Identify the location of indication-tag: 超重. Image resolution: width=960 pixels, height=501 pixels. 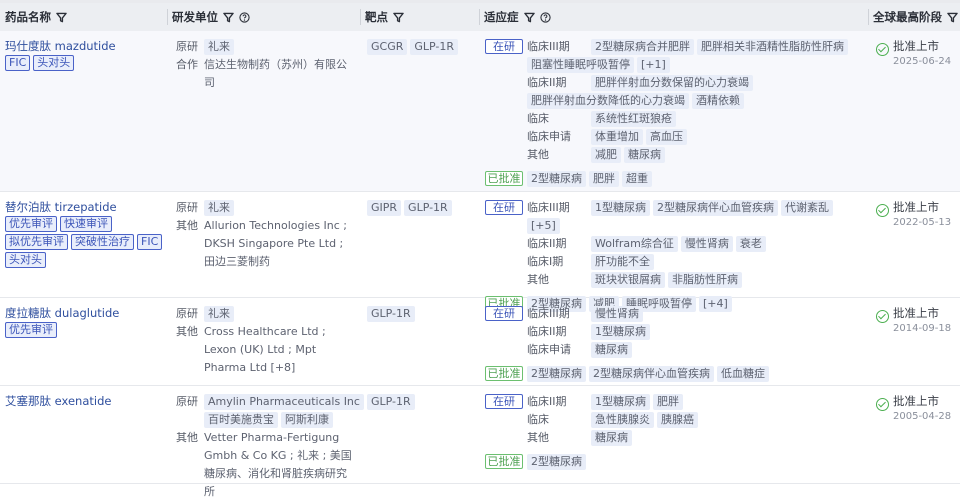
(637, 179).